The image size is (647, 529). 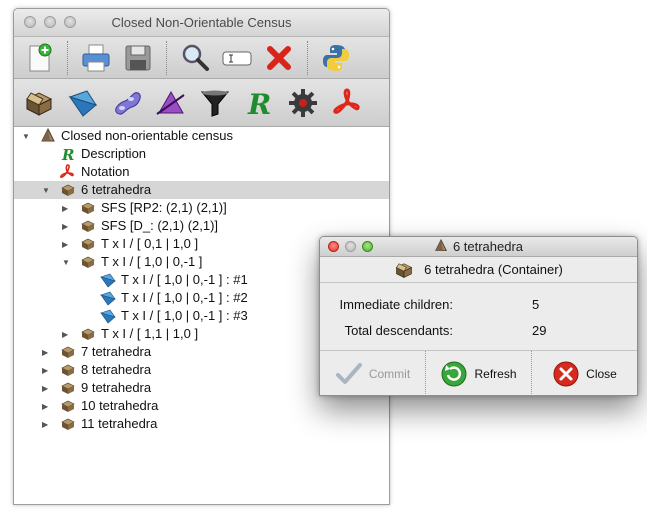 What do you see at coordinates (184, 315) in the screenshot?
I see `tree-row-label: T x I / [ 1,0 | 0,-1 ] : #3` at bounding box center [184, 315].